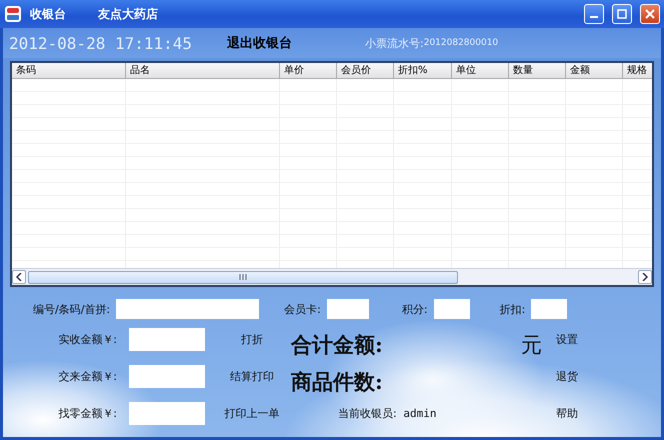 This screenshot has width=664, height=440. Describe the element at coordinates (252, 376) in the screenshot. I see `action-button: 结算打印` at that location.